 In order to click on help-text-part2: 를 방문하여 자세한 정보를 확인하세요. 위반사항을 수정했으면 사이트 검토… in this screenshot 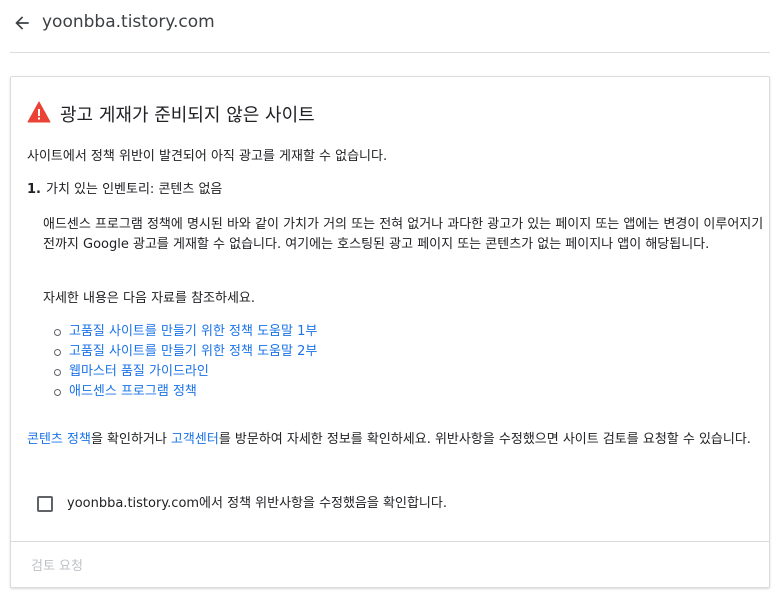, I will do `click(484, 439)`.